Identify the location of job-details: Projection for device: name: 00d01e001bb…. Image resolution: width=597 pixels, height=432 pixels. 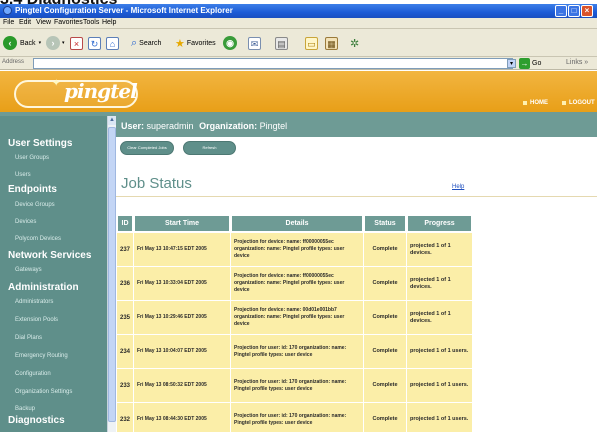
(297, 317).